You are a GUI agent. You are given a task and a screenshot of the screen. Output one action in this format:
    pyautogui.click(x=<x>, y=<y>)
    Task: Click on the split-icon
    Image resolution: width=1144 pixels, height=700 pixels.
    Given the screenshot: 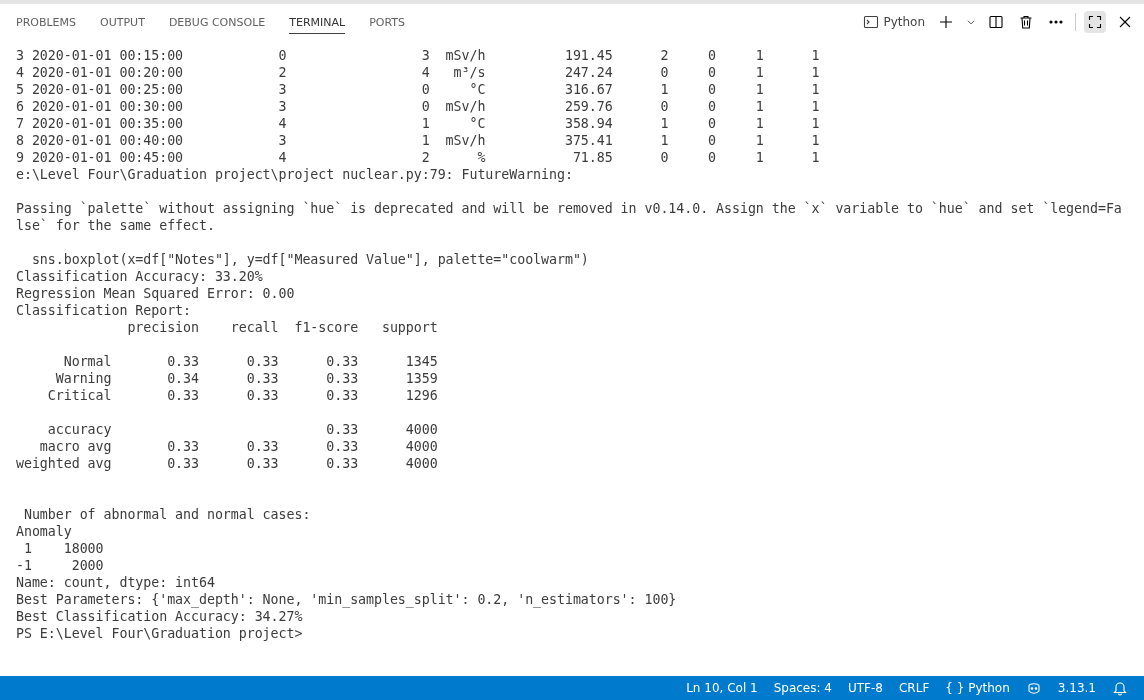 What is the action you would take?
    pyautogui.click(x=996, y=22)
    